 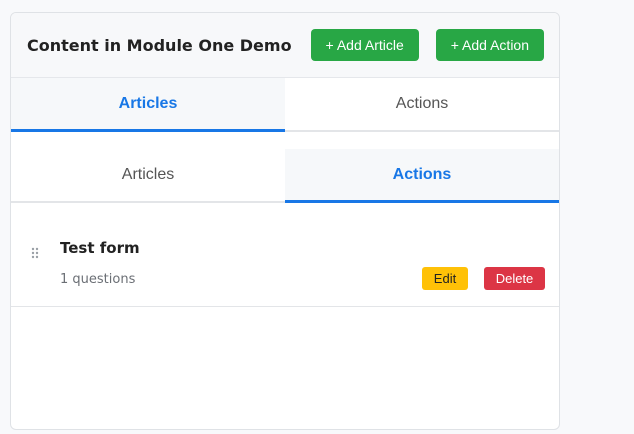 What do you see at coordinates (148, 175) in the screenshot?
I see `subtab-articles: Articles` at bounding box center [148, 175].